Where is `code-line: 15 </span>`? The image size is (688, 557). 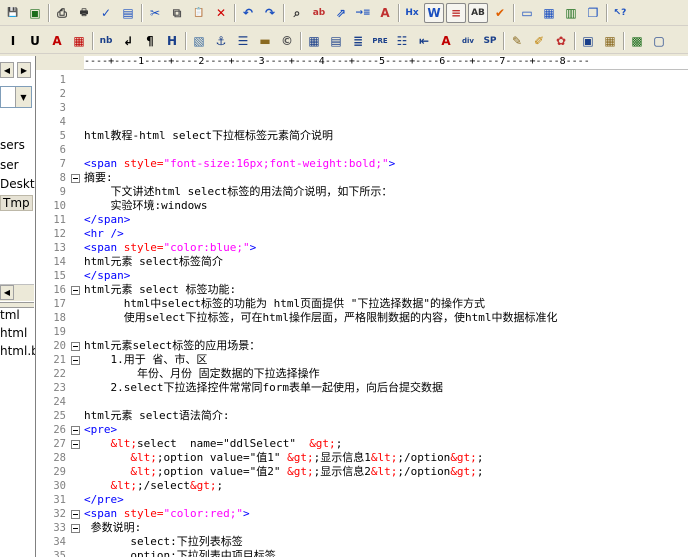
code-line: 15 </span> is located at coordinates (362, 276).